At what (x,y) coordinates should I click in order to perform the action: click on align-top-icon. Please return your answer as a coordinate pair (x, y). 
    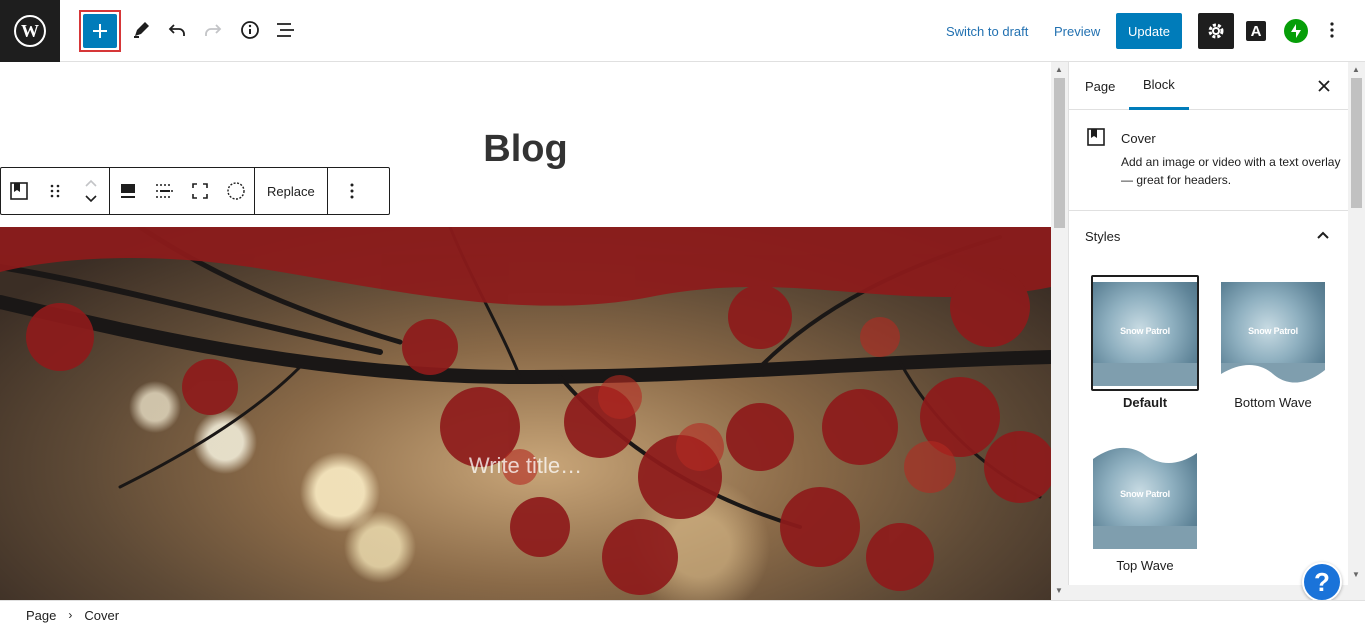
    Looking at the image, I should click on (128, 191).